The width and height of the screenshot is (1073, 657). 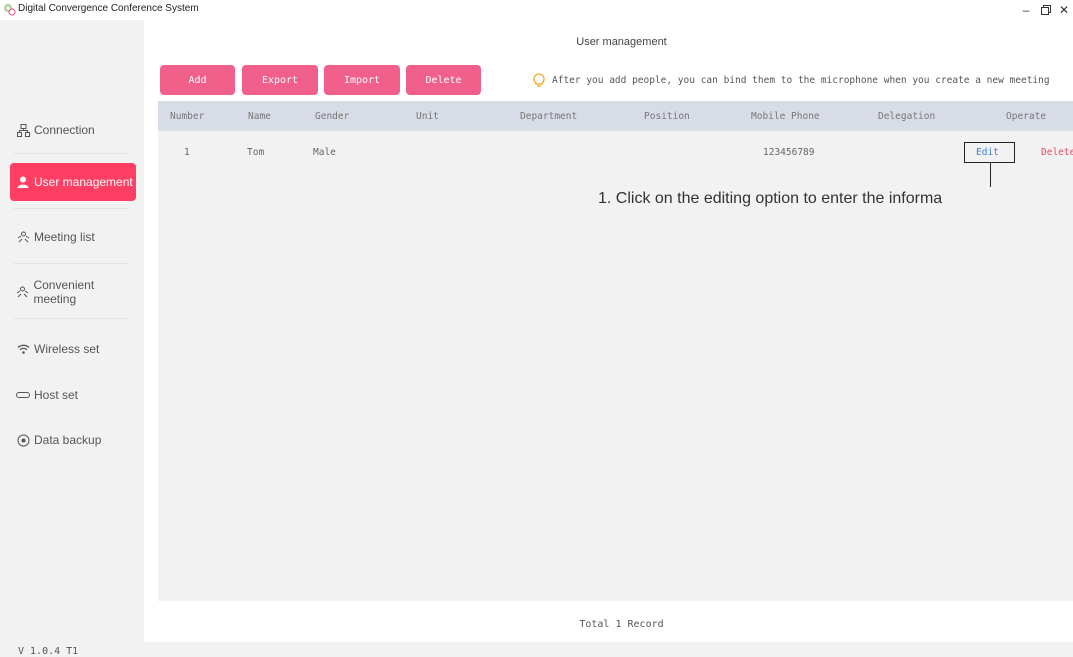 What do you see at coordinates (64, 237) in the screenshot?
I see `sidebar-item-label: Meeting list` at bounding box center [64, 237].